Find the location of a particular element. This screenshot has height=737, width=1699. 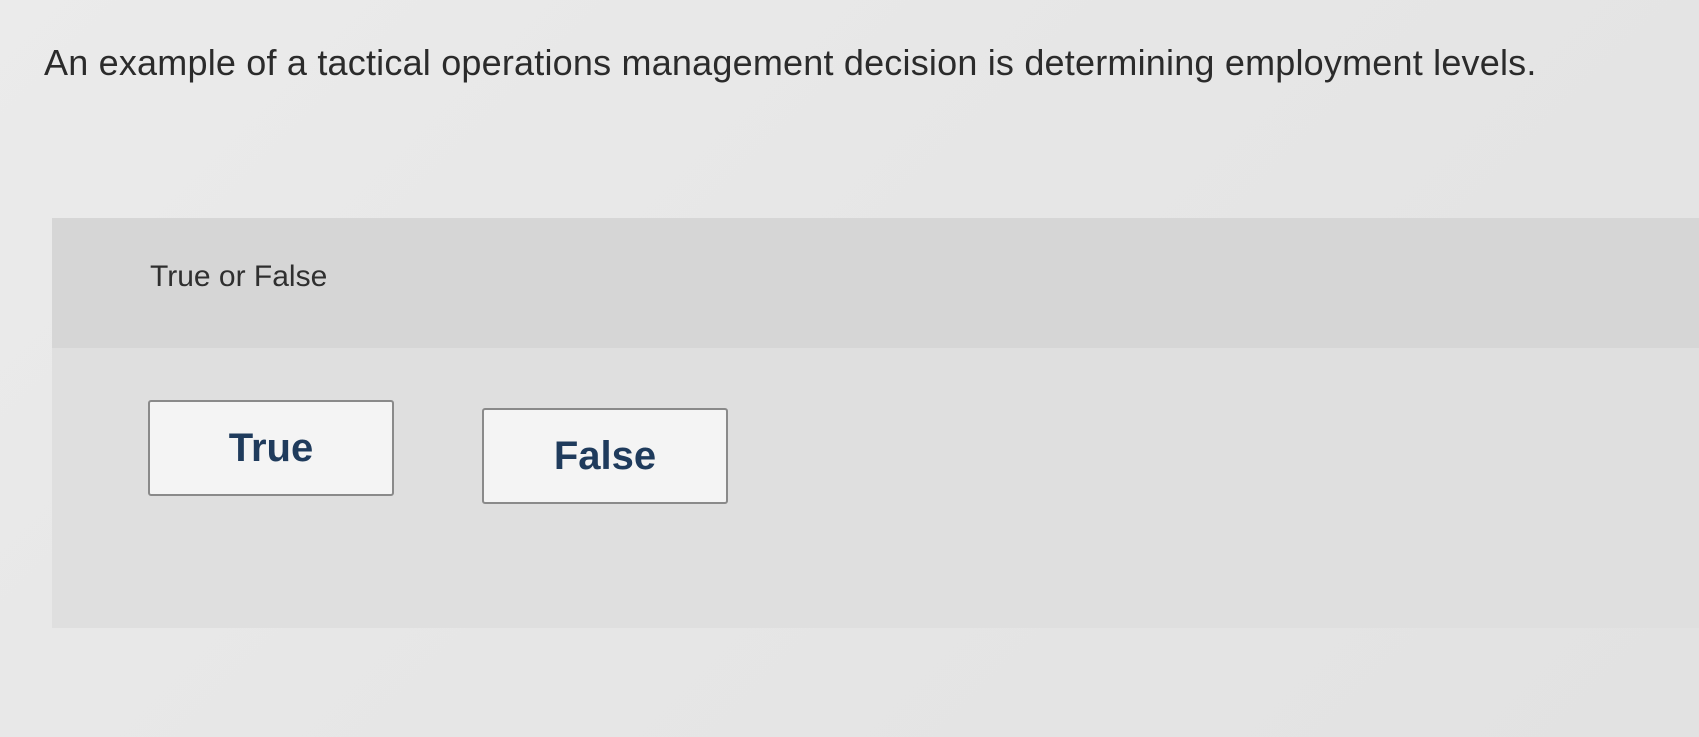

false-button-label: False is located at coordinates (605, 455).